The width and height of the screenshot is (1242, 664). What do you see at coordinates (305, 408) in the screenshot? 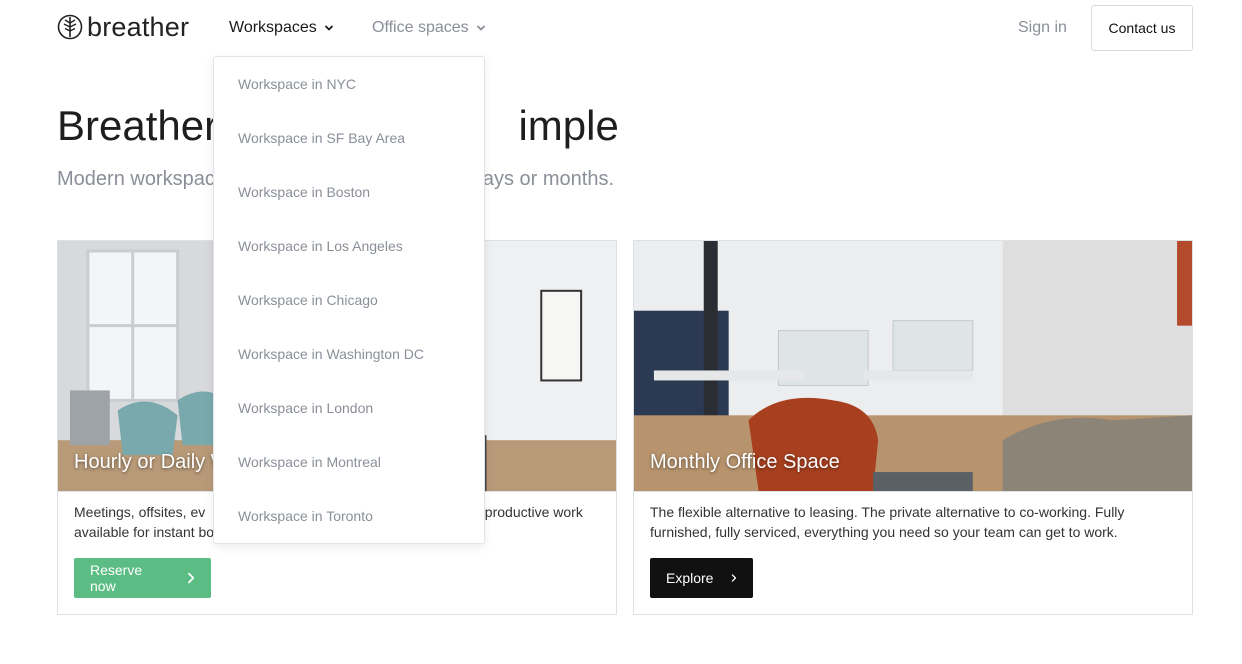
I see `dropdown-item-london: Workspace in London` at bounding box center [305, 408].